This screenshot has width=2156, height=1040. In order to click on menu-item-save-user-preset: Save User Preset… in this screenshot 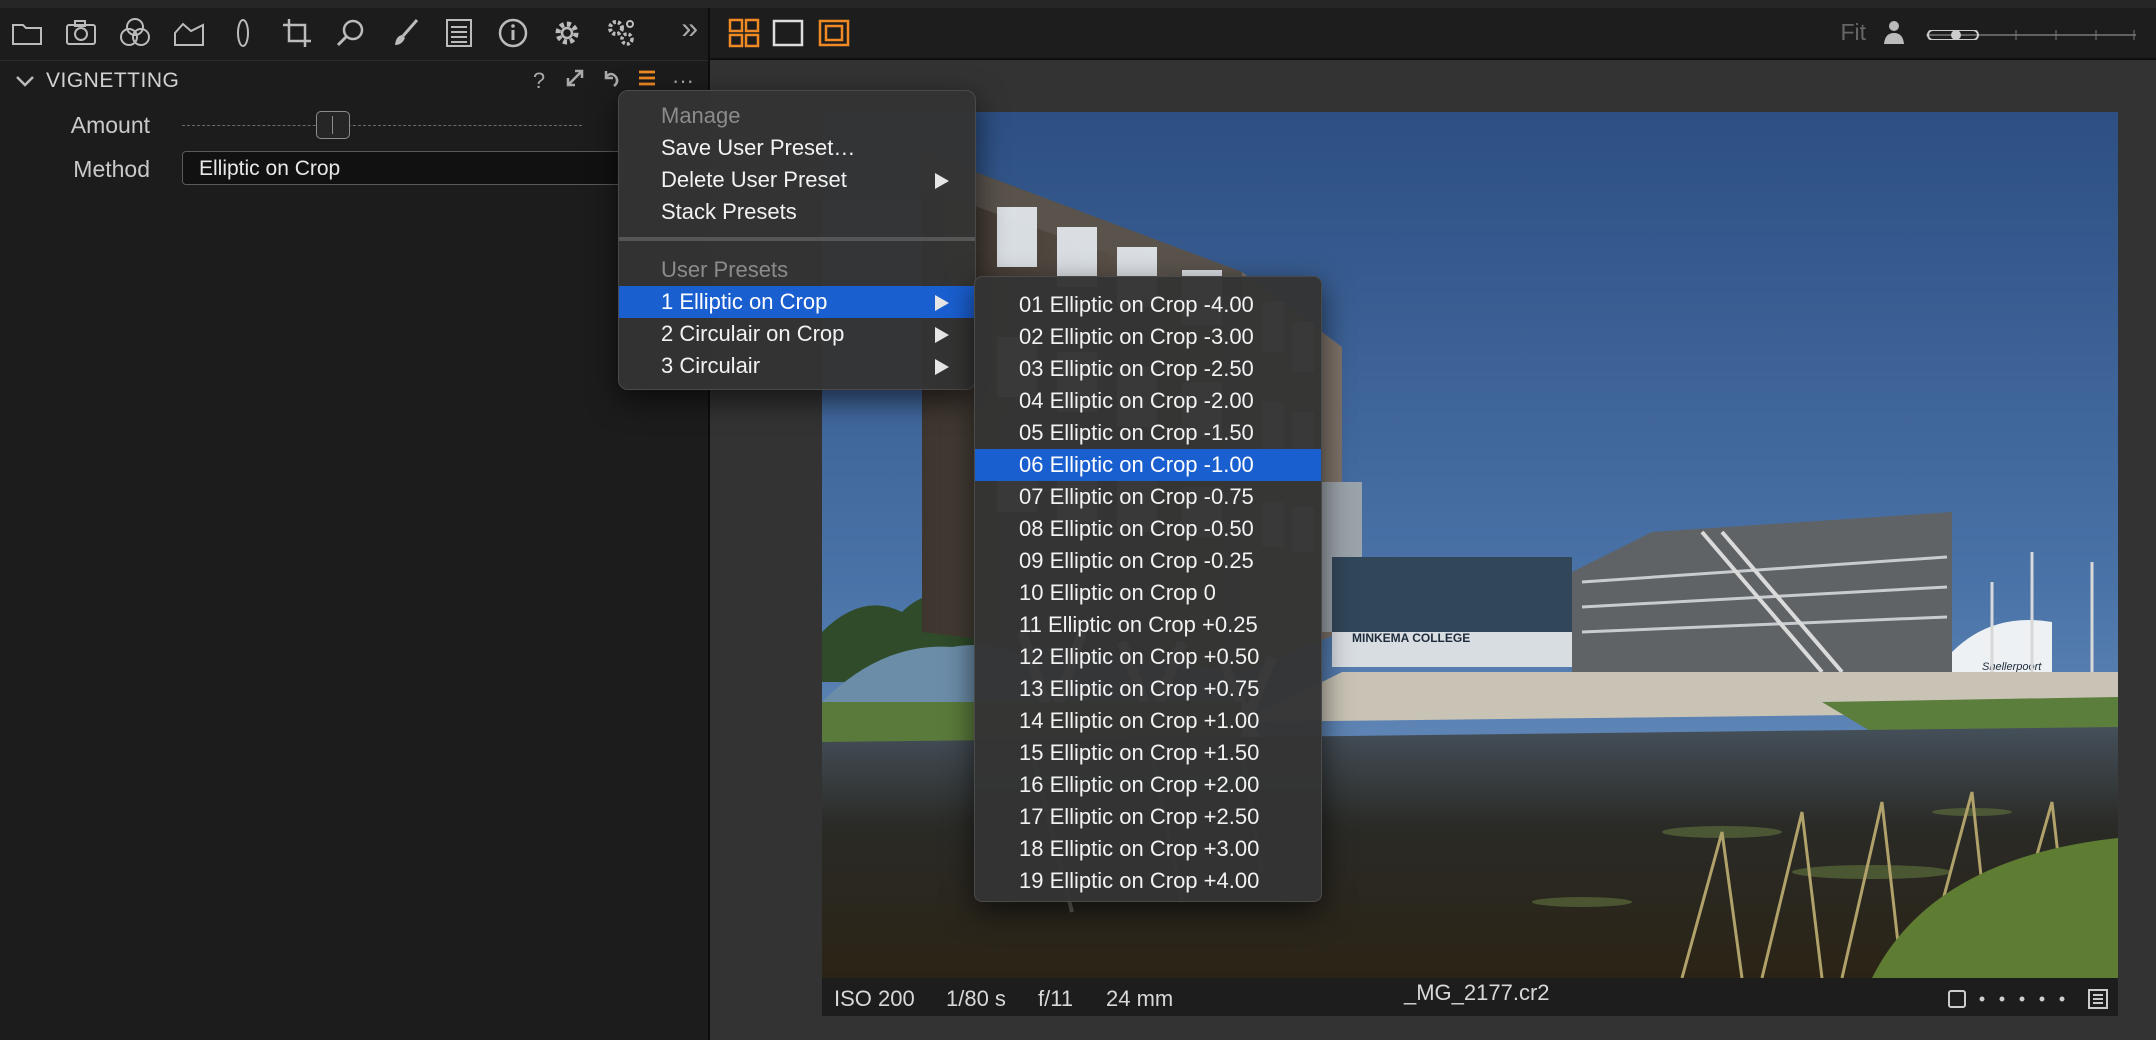, I will do `click(797, 148)`.